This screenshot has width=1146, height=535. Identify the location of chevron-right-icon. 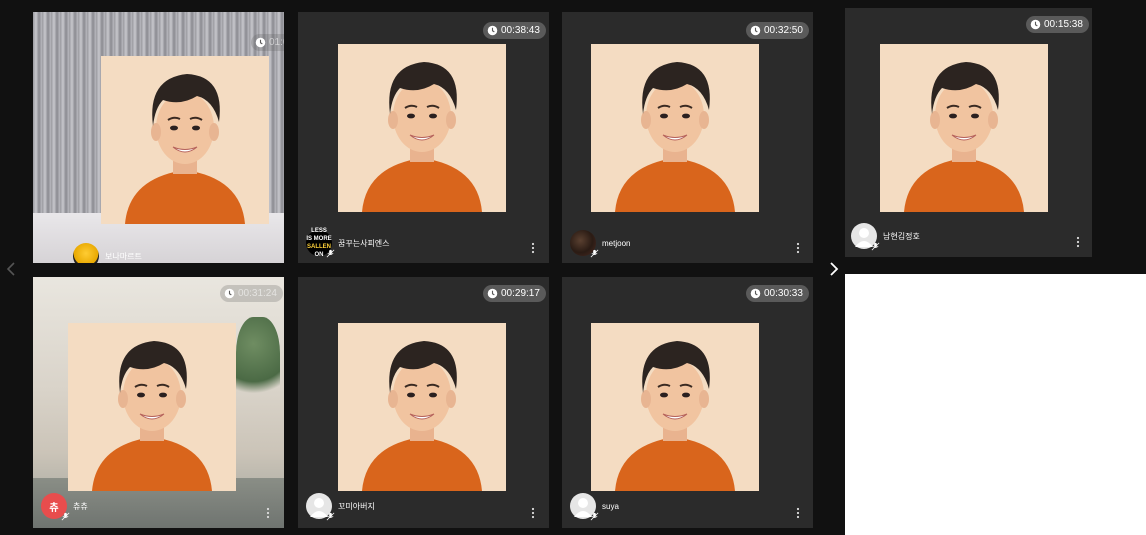
(834, 269).